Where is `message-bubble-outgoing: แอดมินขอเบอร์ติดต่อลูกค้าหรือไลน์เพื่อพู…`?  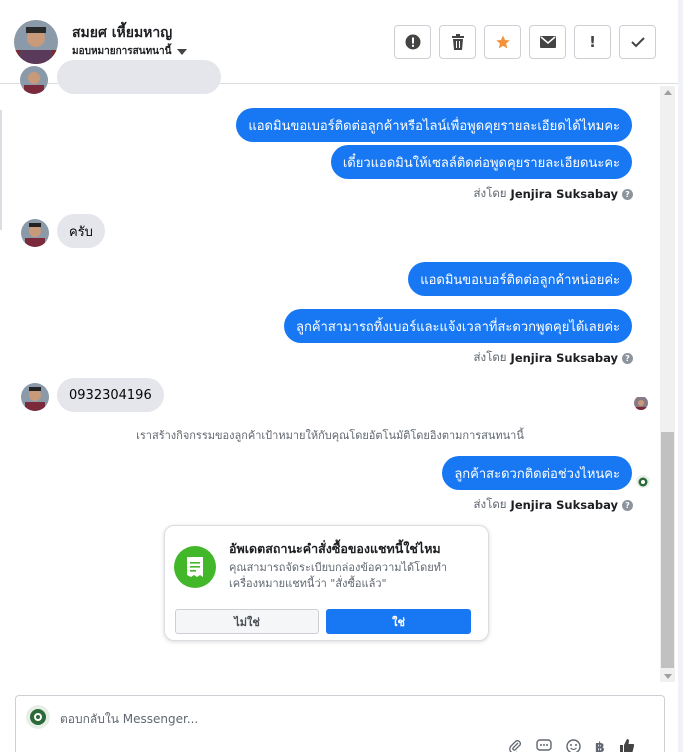
message-bubble-outgoing: แอดมินขอเบอร์ติดต่อลูกค้าหรือไลน์เพื่อพู… is located at coordinates (434, 125).